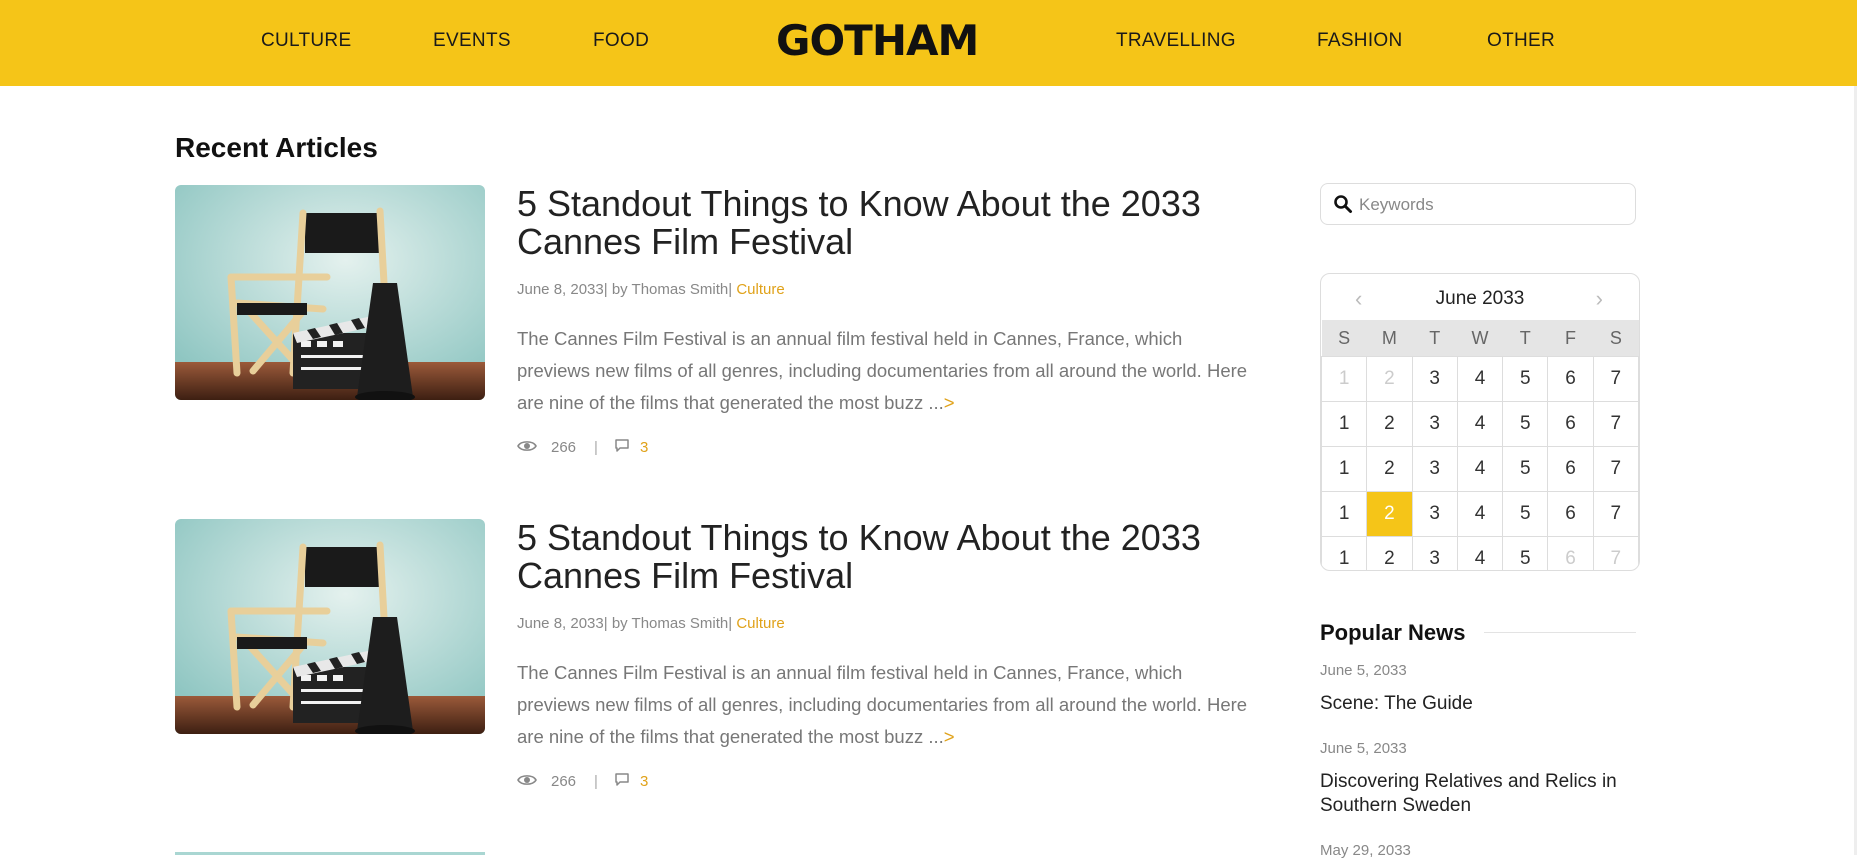 Image resolution: width=1857 pixels, height=859 pixels. What do you see at coordinates (1343, 206) in the screenshot?
I see `search-icon` at bounding box center [1343, 206].